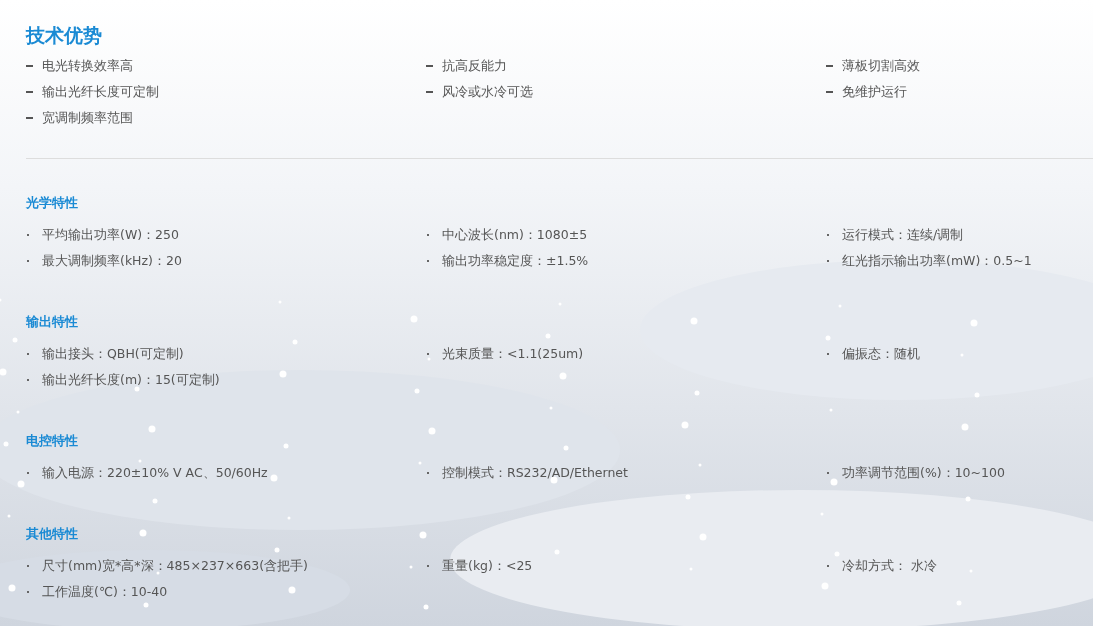  Describe the element at coordinates (889, 566) in the screenshot. I see `spec-text: 冷却方式： 水冷` at that location.